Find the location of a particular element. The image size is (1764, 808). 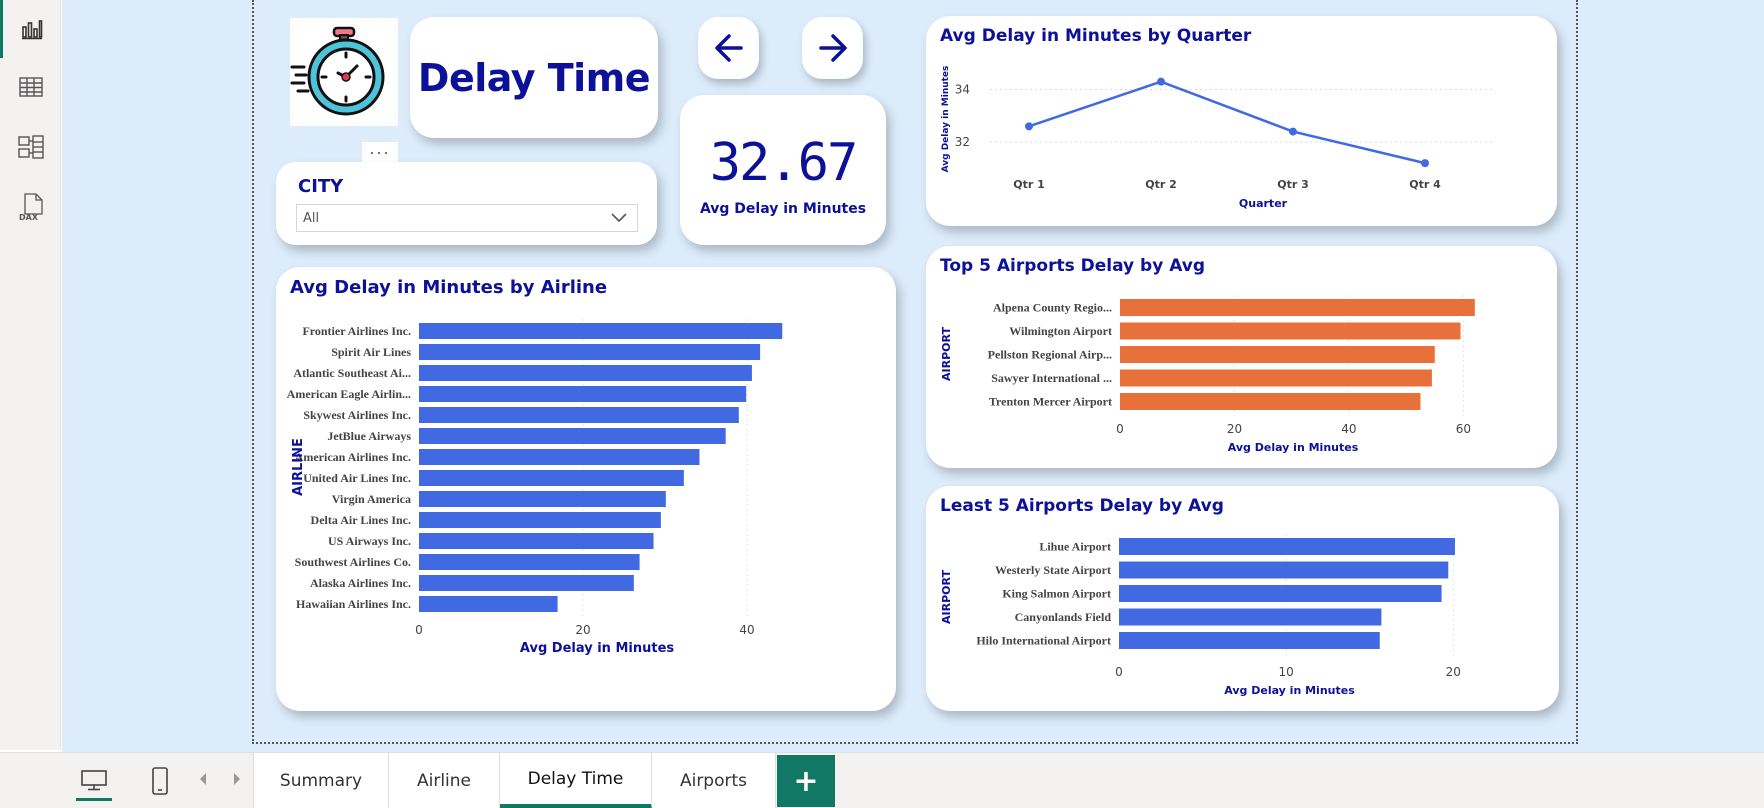

view-switcher-bar: DAX is located at coordinates (30, 375).